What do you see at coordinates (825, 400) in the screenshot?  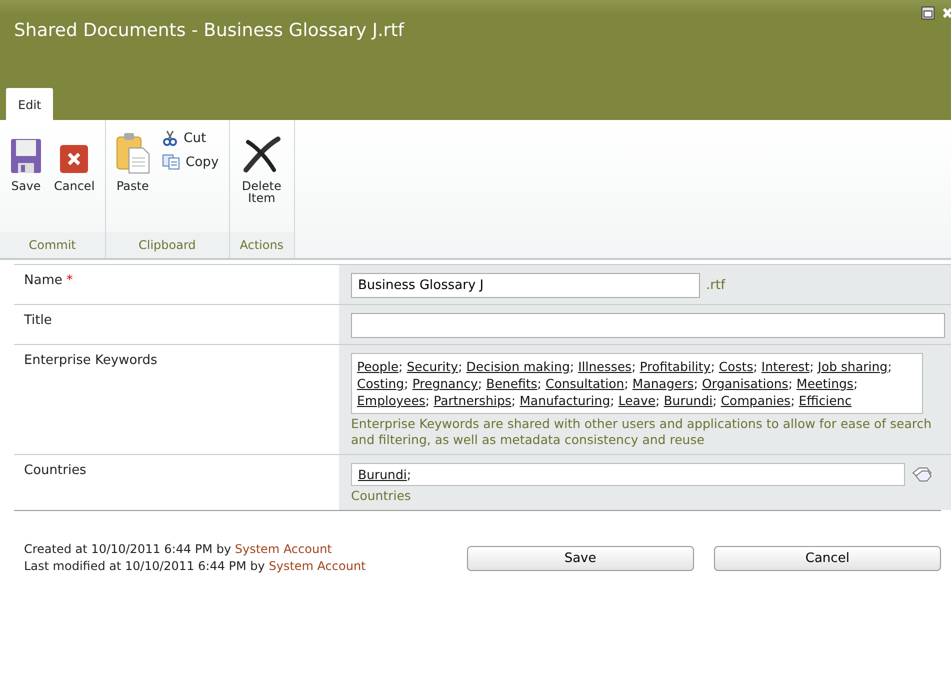 I see `keyword-link: Efficienc` at bounding box center [825, 400].